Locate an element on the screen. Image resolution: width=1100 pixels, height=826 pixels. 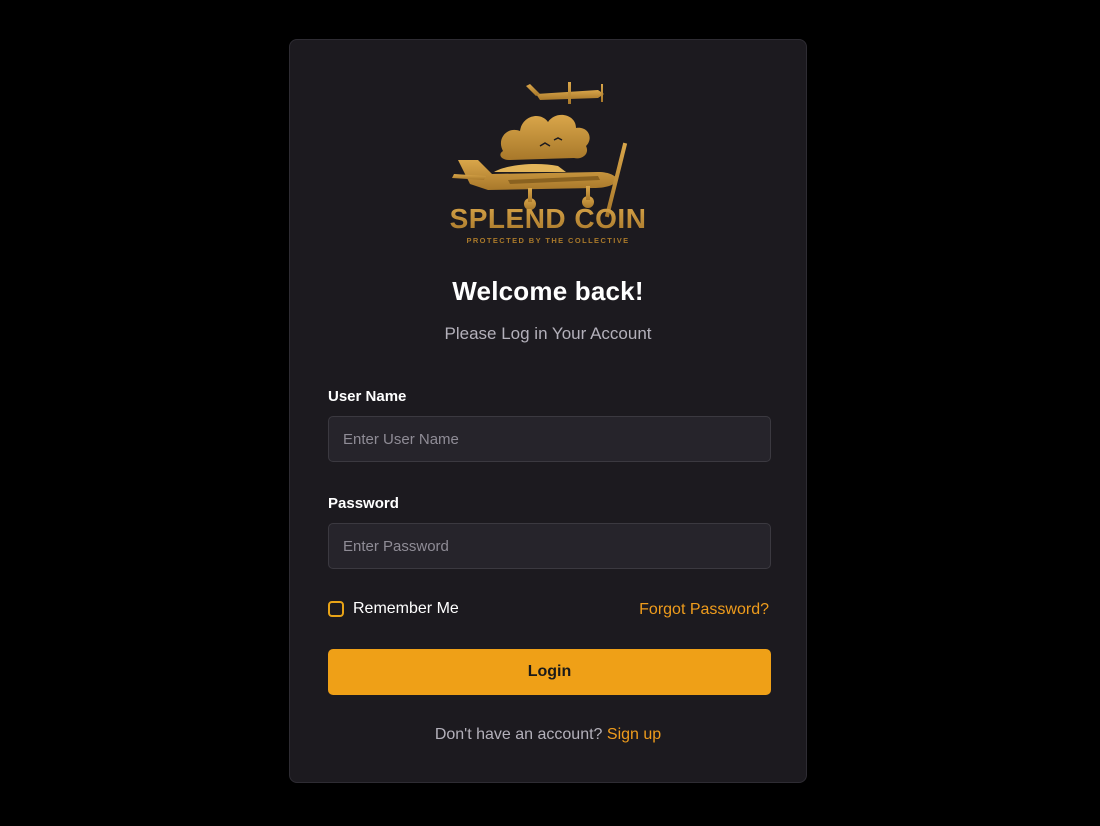
forgot-password-link: Forgot Password? is located at coordinates (704, 610).